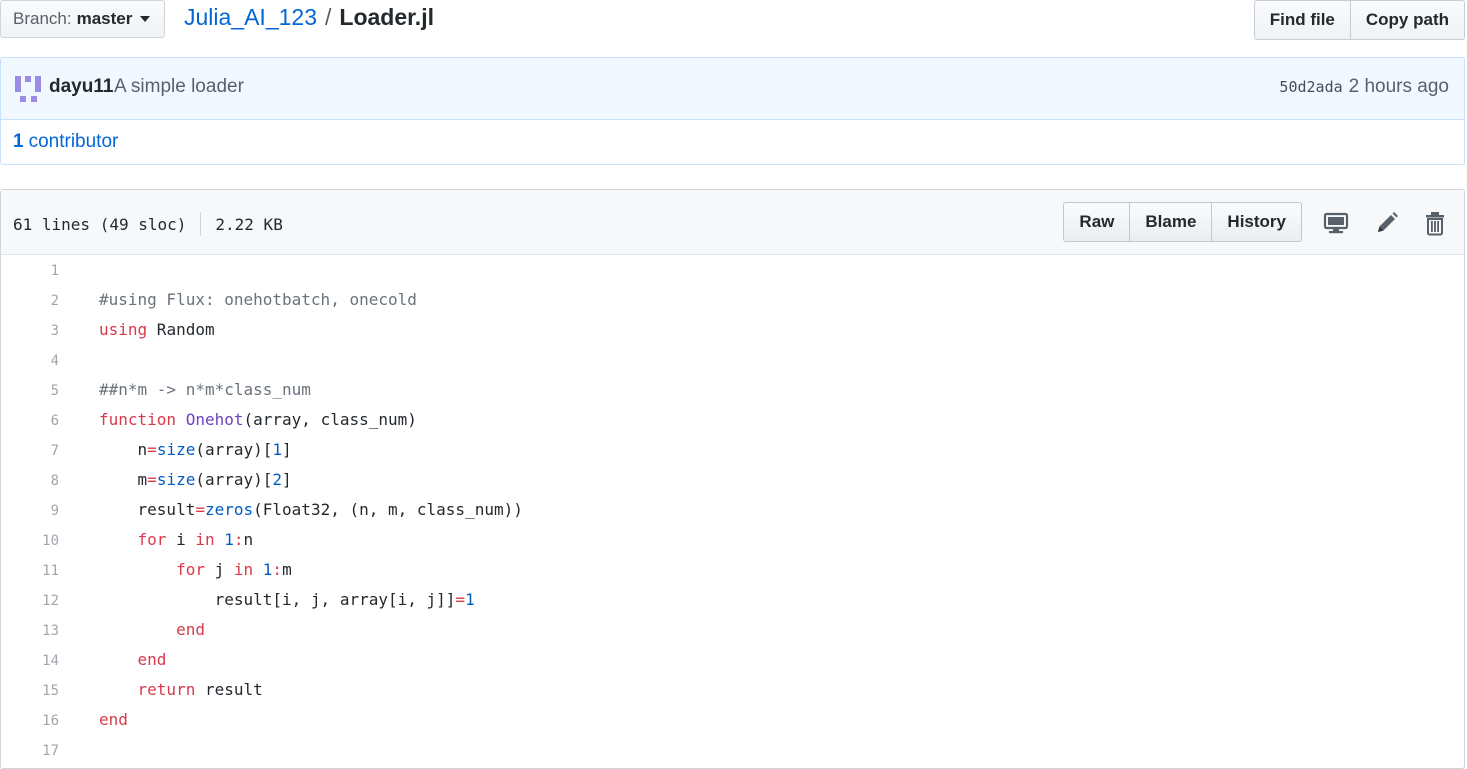 The height and width of the screenshot is (769, 1467). Describe the element at coordinates (311, 509) in the screenshot. I see `line-code: result=zeros(Float32, (n, m, class_num))` at that location.